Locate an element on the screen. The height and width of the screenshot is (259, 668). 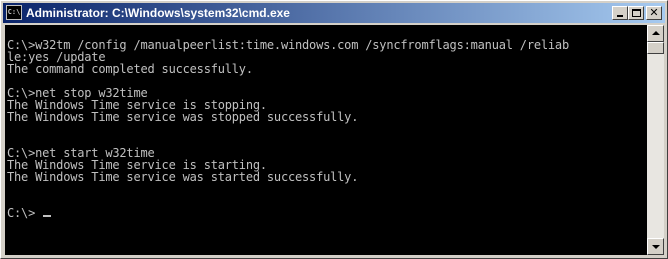
text-cursor is located at coordinates (47, 216).